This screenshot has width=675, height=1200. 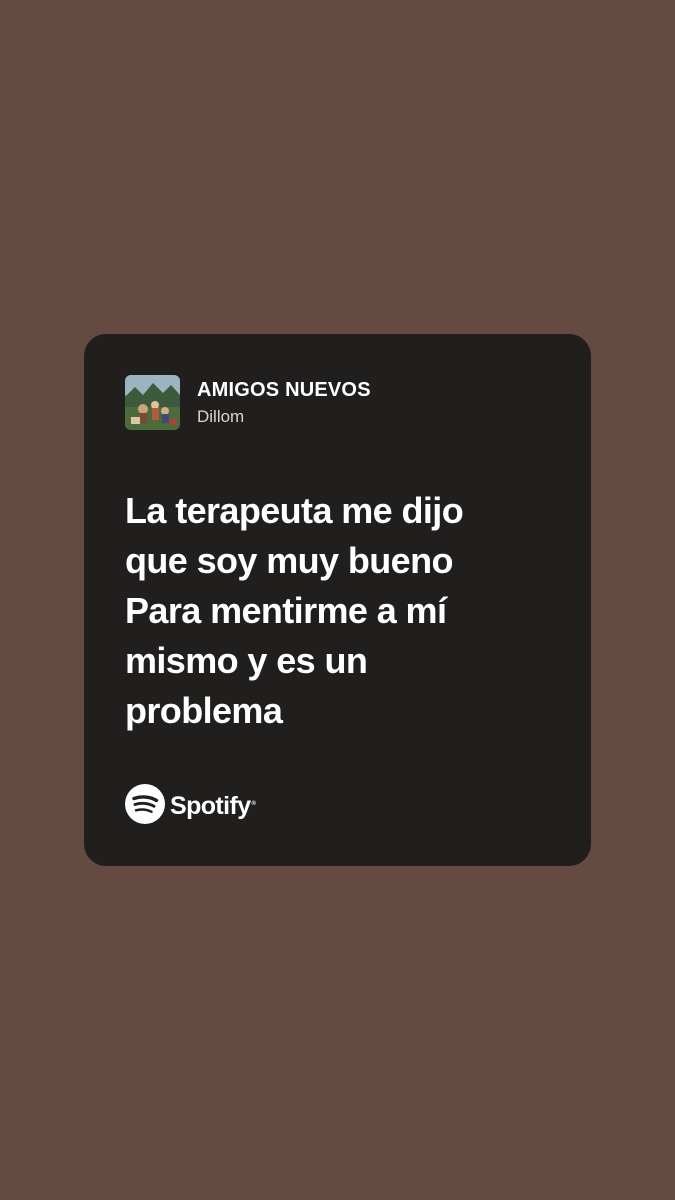 I want to click on song-title: AMIGOS NUEVOS, so click(x=284, y=389).